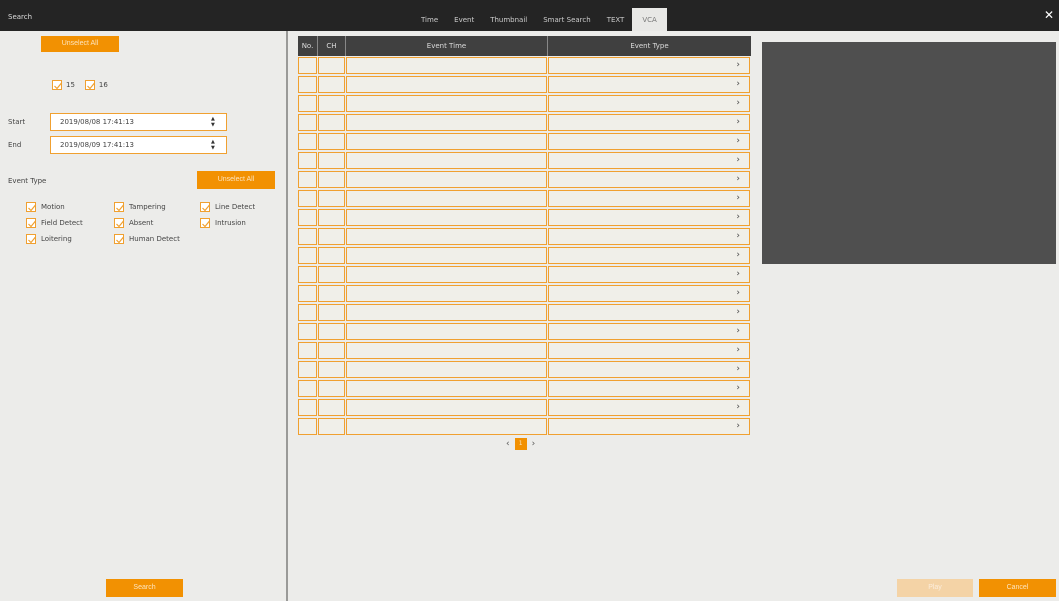 The image size is (1059, 601). What do you see at coordinates (508, 444) in the screenshot?
I see `prev-page-icon: ‹` at bounding box center [508, 444].